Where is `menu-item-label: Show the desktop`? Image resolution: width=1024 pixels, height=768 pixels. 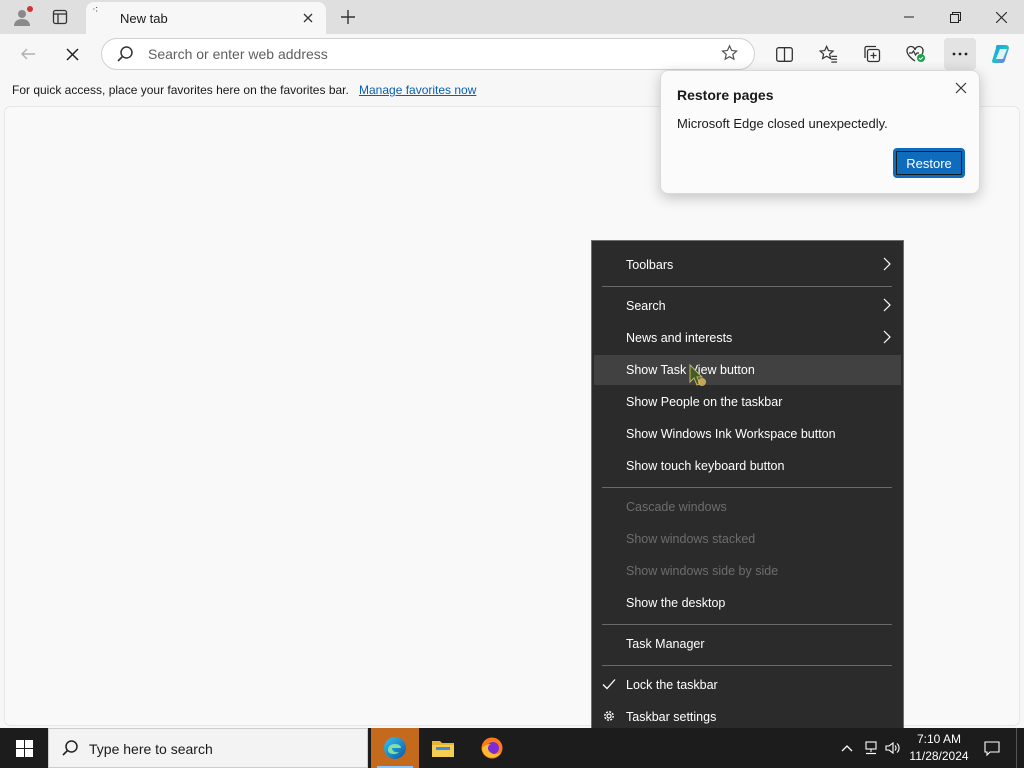
menu-item-label: Show the desktop is located at coordinates (676, 603).